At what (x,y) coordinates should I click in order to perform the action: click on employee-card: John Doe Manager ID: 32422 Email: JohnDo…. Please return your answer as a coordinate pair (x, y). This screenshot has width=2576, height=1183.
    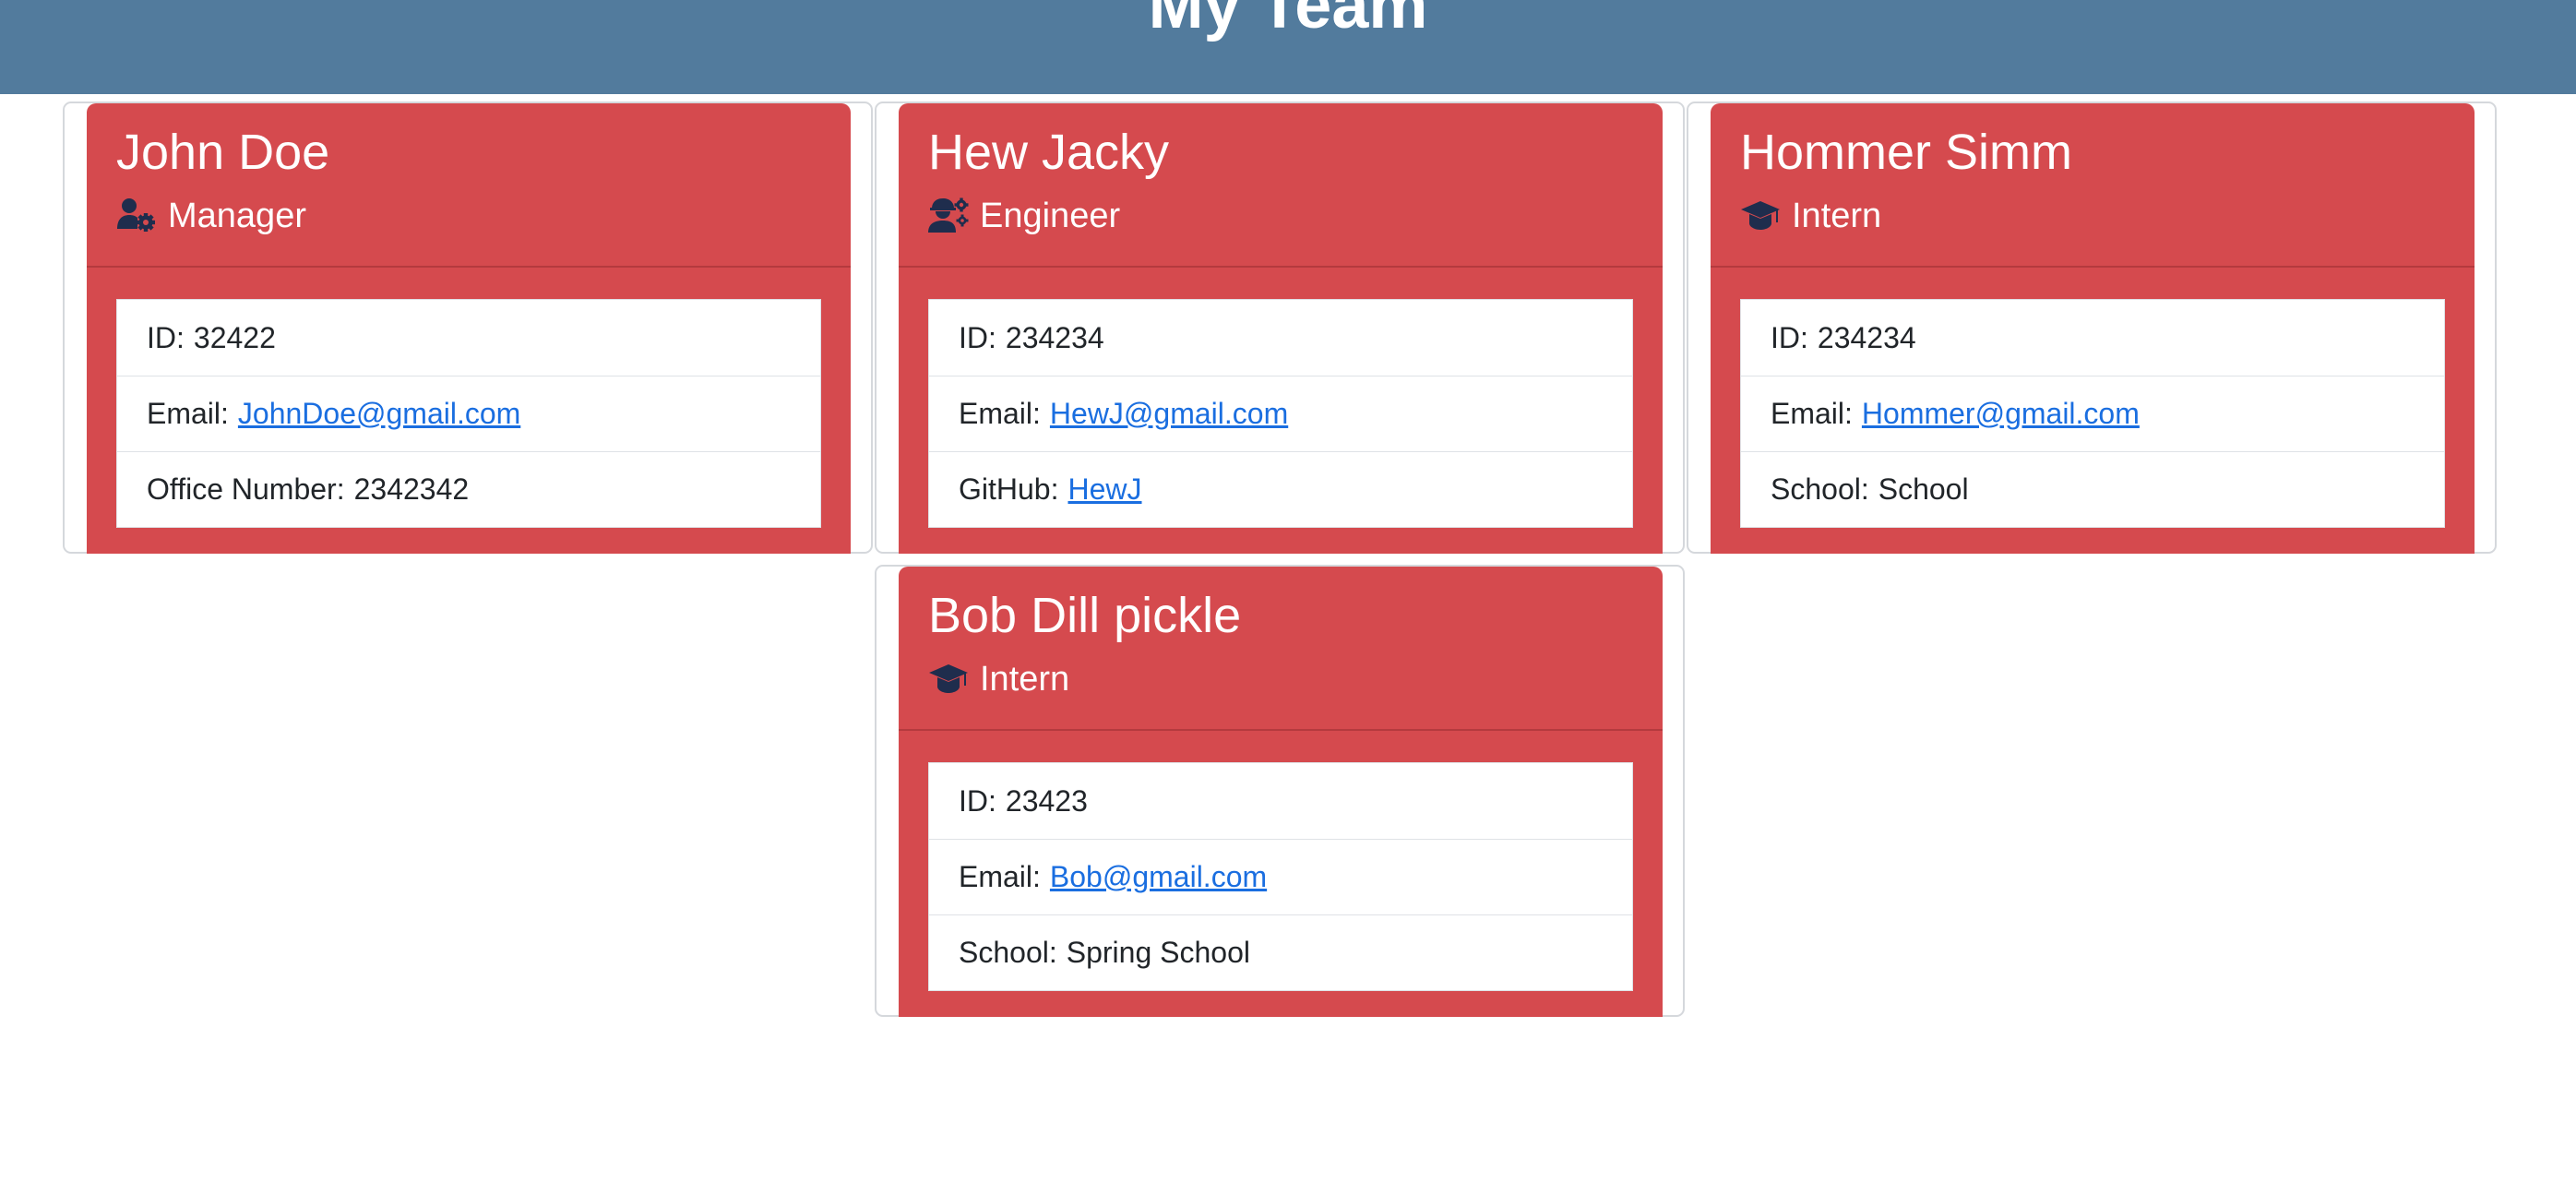
    Looking at the image, I should click on (469, 329).